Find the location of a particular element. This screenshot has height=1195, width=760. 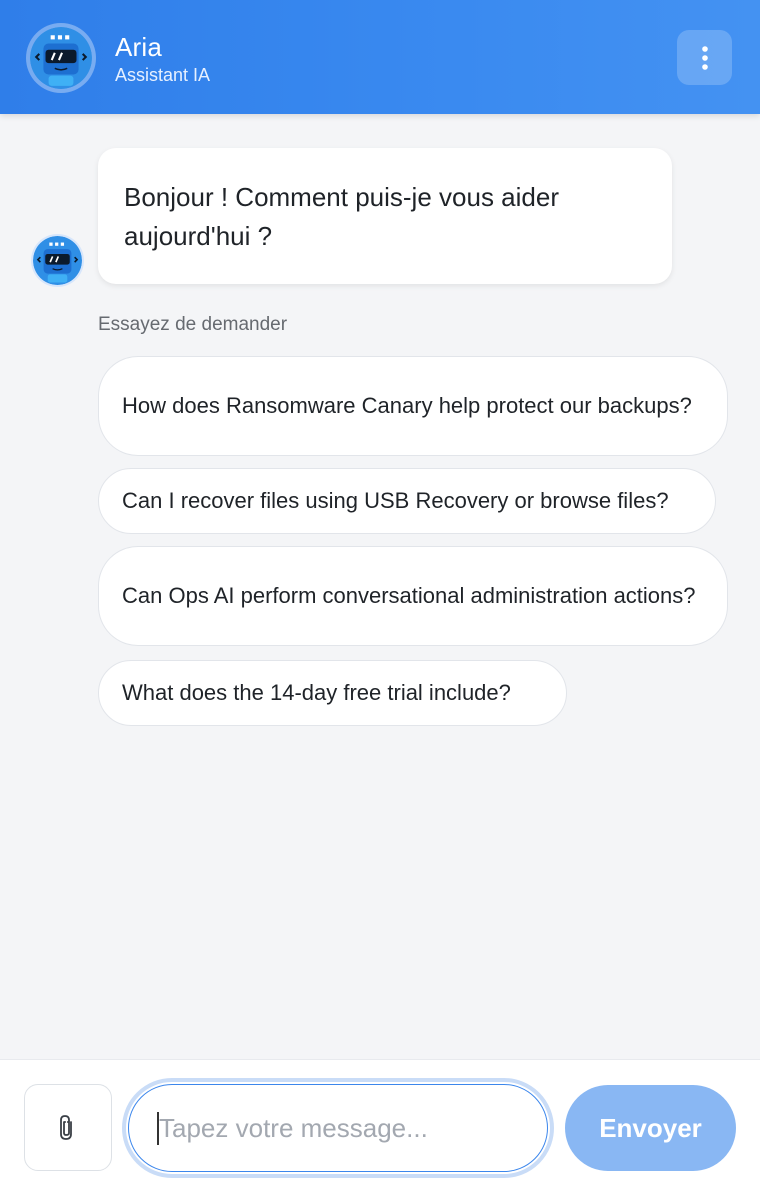

message-input-wrapper is located at coordinates (338, 1128).